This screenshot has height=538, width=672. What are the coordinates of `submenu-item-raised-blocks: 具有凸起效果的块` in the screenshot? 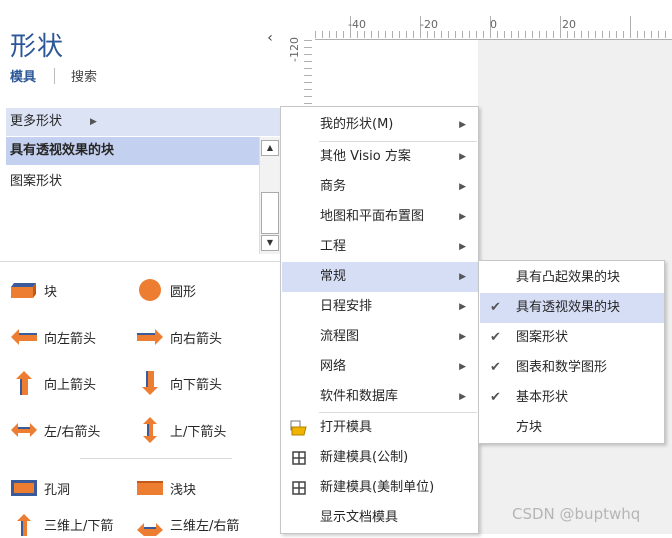 It's located at (572, 278).